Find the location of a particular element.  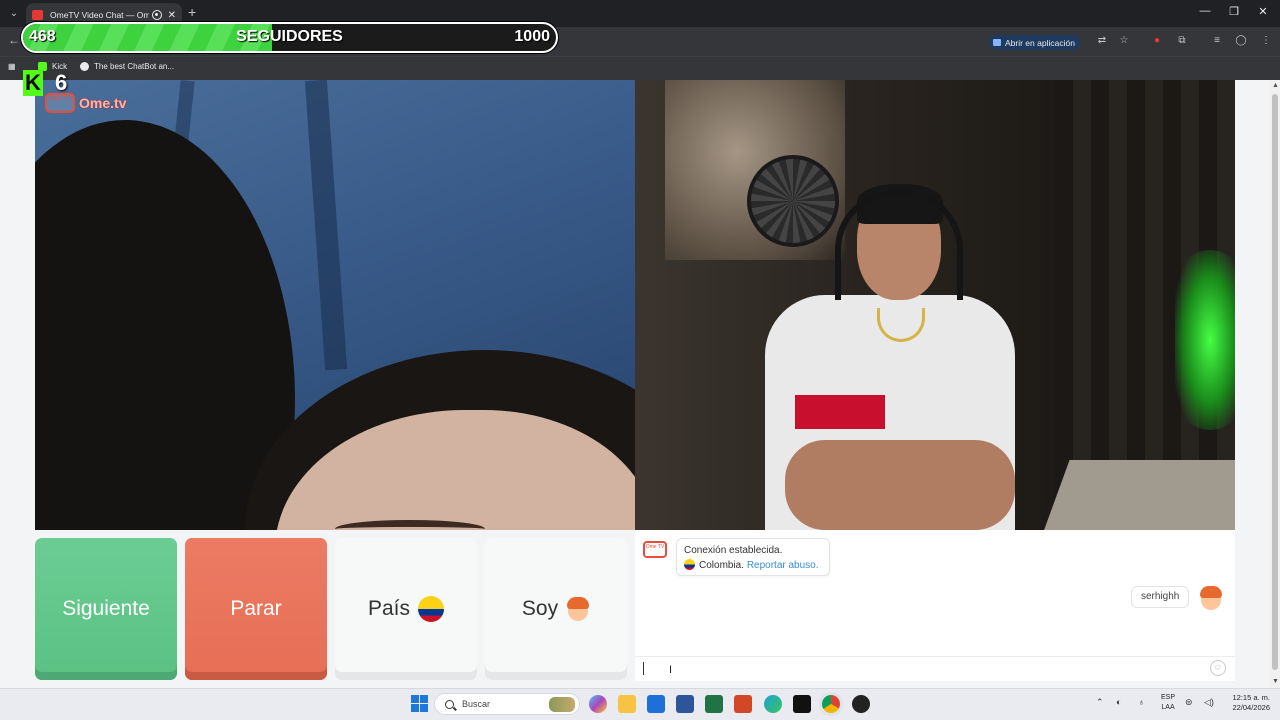

profile-icon: ◯ is located at coordinates (1241, 41).